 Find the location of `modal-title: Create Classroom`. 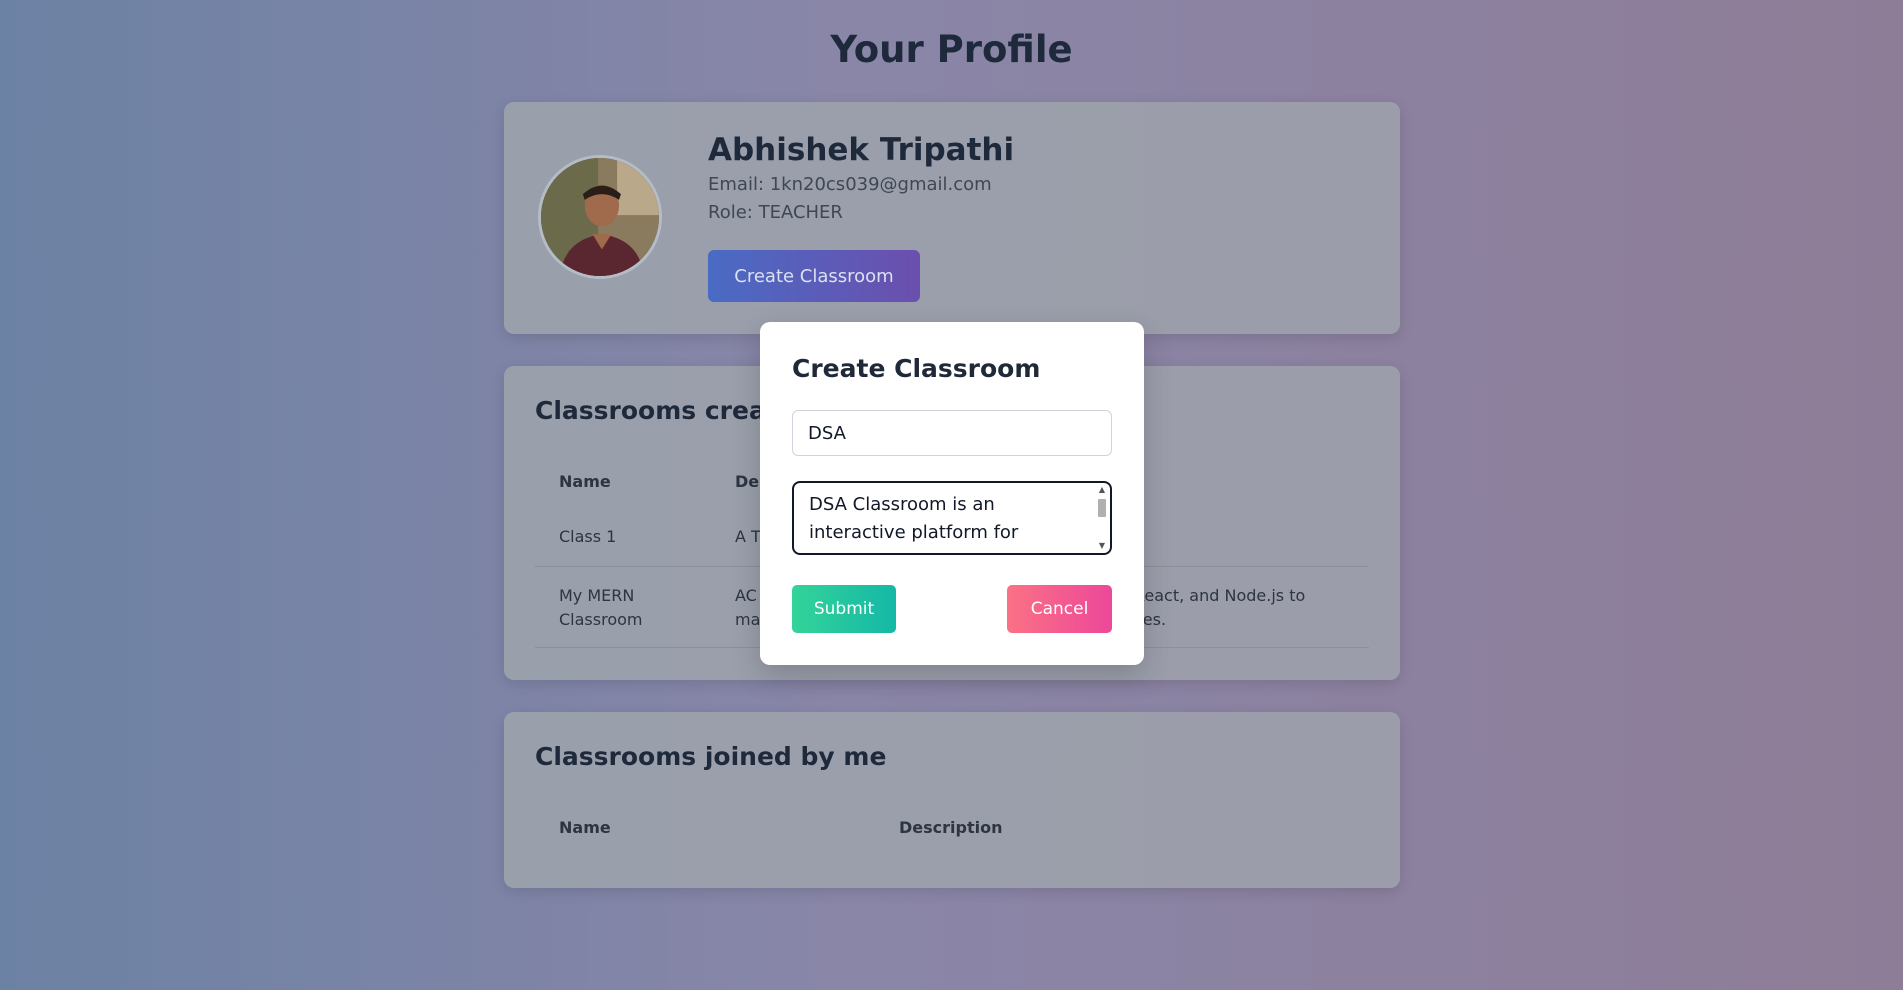

modal-title: Create Classroom is located at coordinates (916, 368).